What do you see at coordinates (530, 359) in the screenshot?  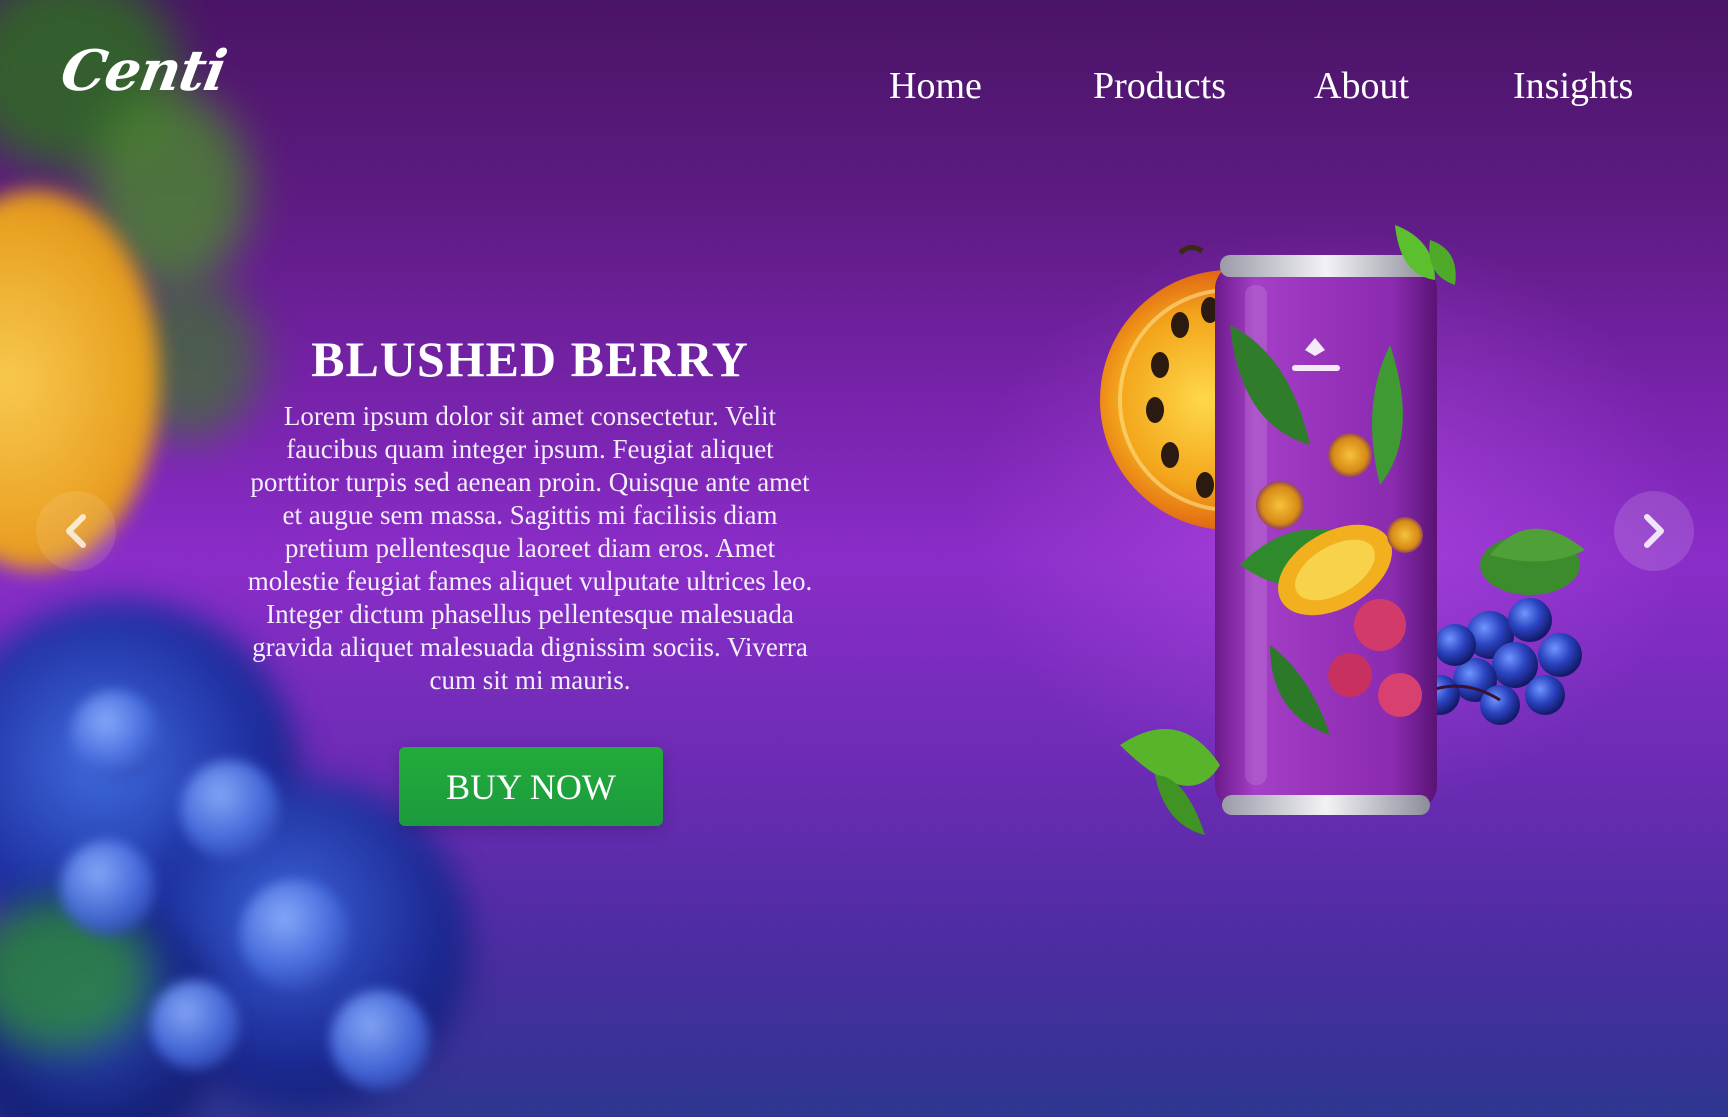 I see `hero-title: BLUSHED BERRY` at bounding box center [530, 359].